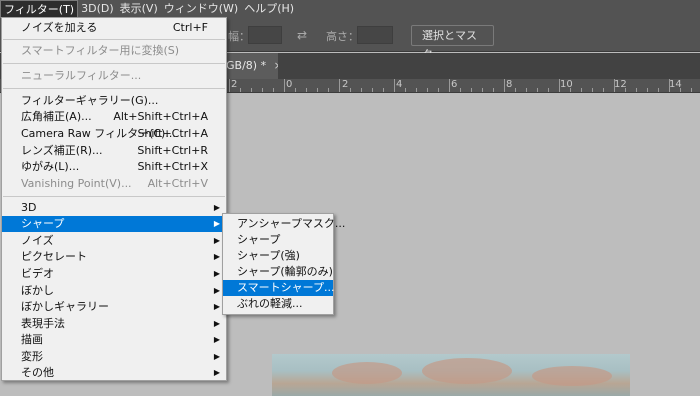 This screenshot has width=700, height=396. I want to click on menu-item-lens-correction: レンズ補正(R)... Shift+Ctrl+R, so click(114, 151).